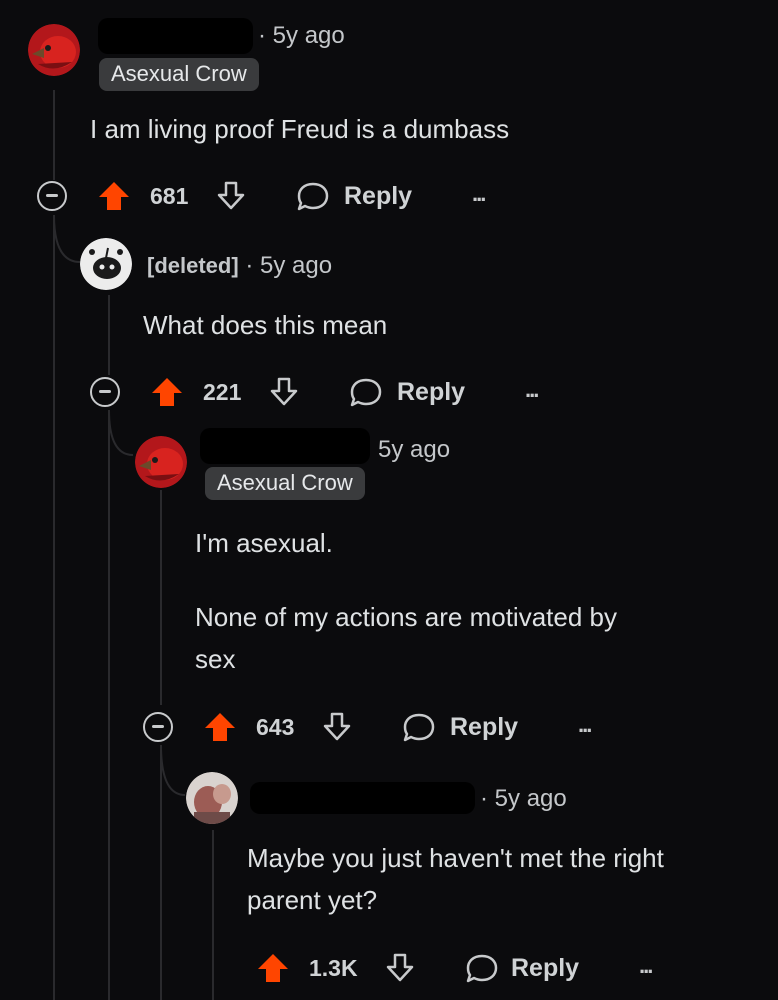 Image resolution: width=778 pixels, height=1000 pixels. What do you see at coordinates (312, 900) in the screenshot?
I see `comment-line: parent yet?` at bounding box center [312, 900].